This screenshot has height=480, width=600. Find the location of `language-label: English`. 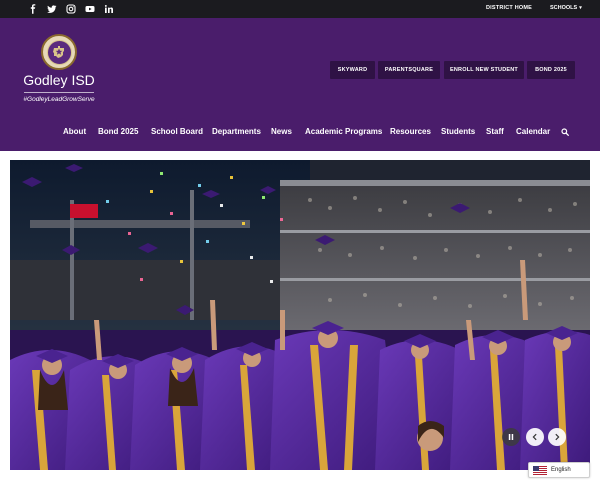

language-label: English is located at coordinates (561, 470).